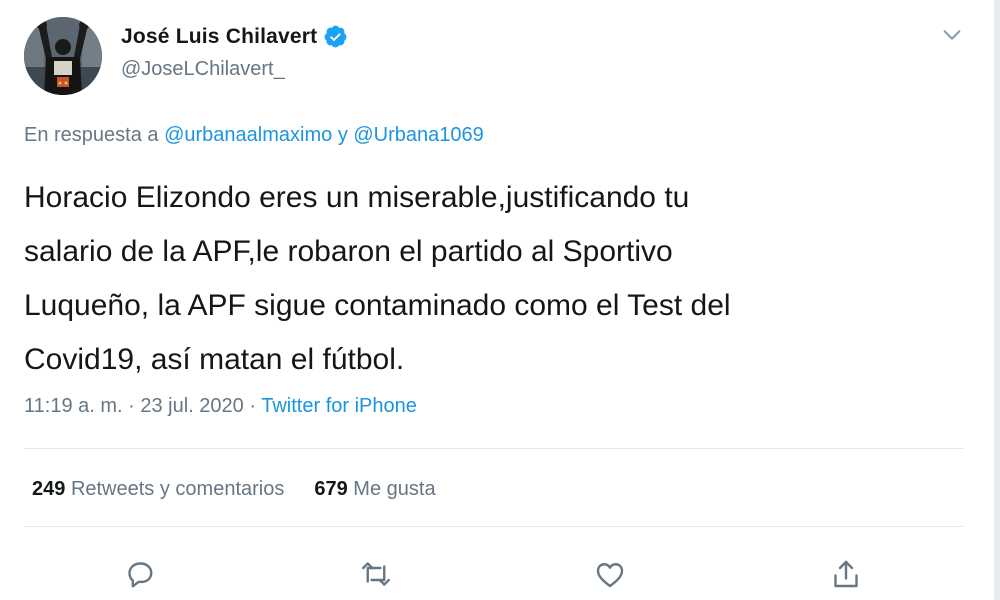 This screenshot has width=1000, height=600. Describe the element at coordinates (342, 135) in the screenshot. I see `reply-connector: y` at that location.